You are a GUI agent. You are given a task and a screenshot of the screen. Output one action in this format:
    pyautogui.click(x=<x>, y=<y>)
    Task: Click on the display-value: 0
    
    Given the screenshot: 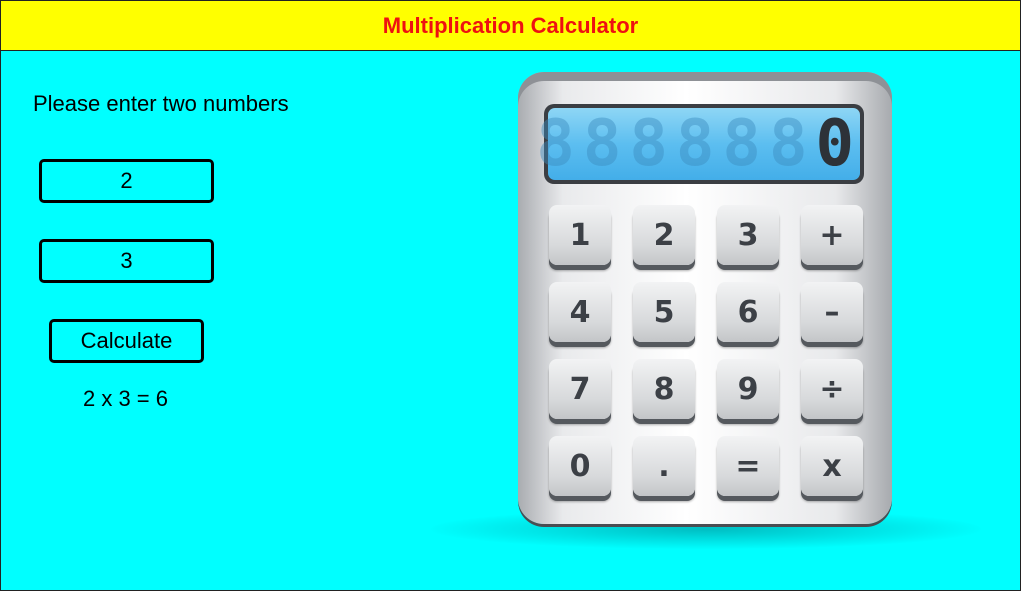 What is the action you would take?
    pyautogui.click(x=834, y=144)
    